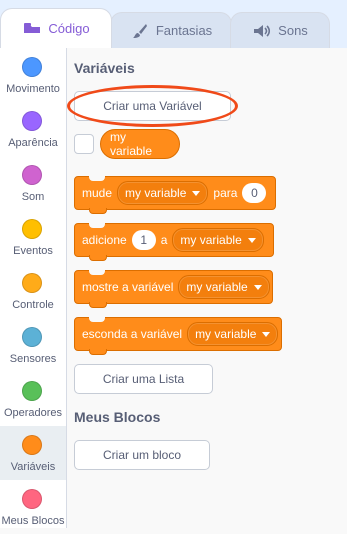 The height and width of the screenshot is (534, 347). I want to click on value-input: 0, so click(254, 193).